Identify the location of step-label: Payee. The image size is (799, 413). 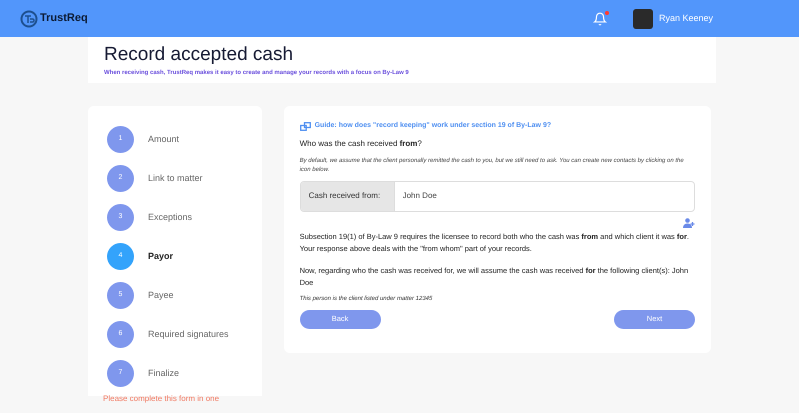
(161, 295).